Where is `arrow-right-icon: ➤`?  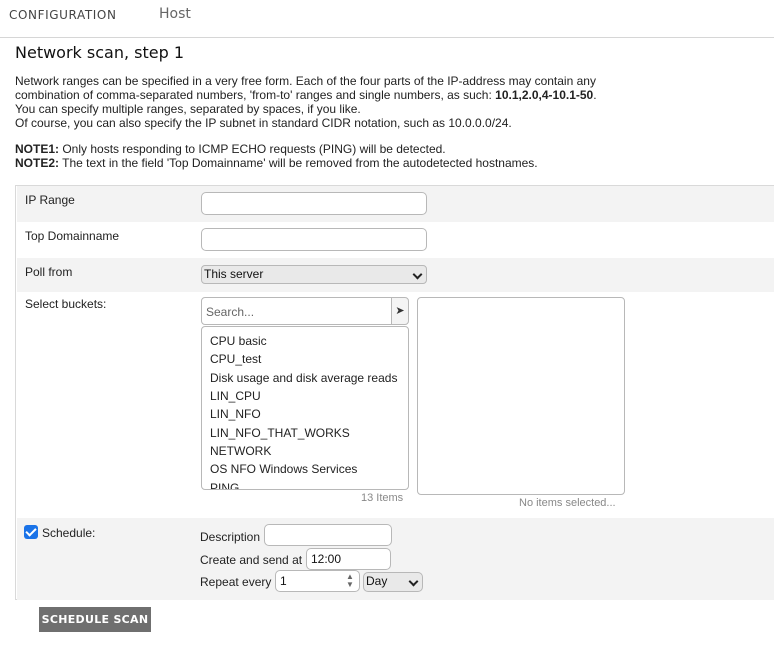
arrow-right-icon: ➤ is located at coordinates (400, 311).